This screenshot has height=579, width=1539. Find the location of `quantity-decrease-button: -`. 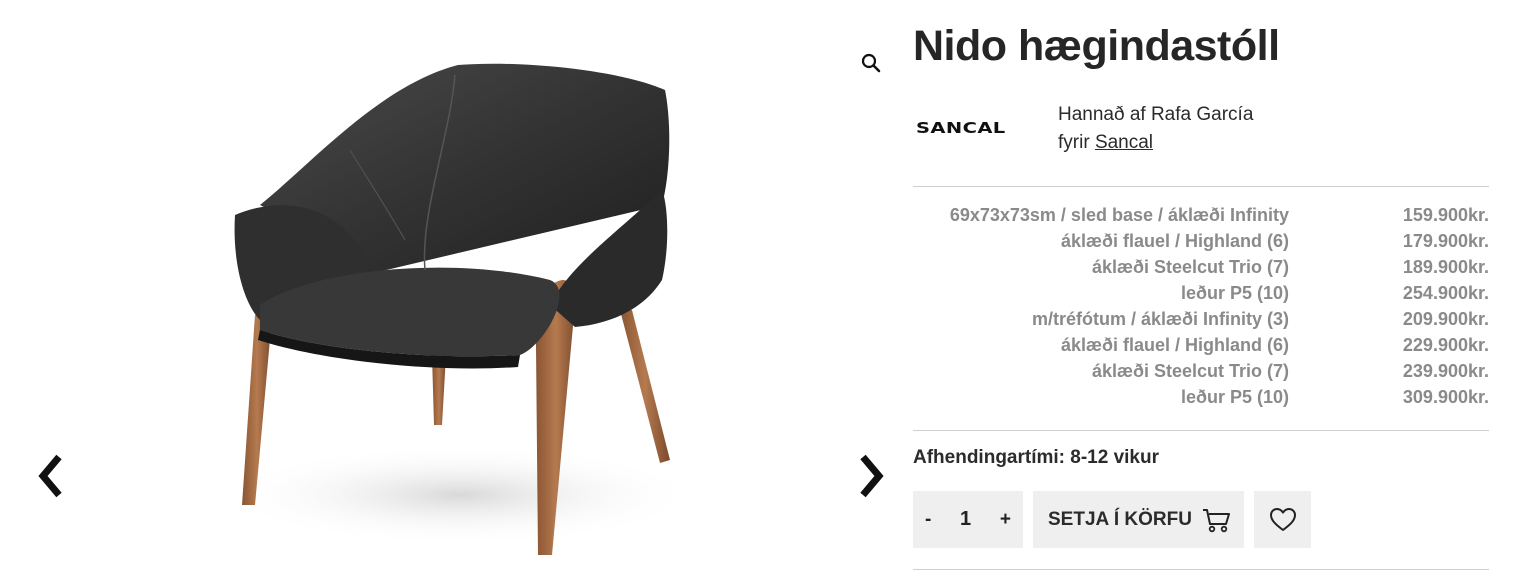

quantity-decrease-button: - is located at coordinates (928, 520).